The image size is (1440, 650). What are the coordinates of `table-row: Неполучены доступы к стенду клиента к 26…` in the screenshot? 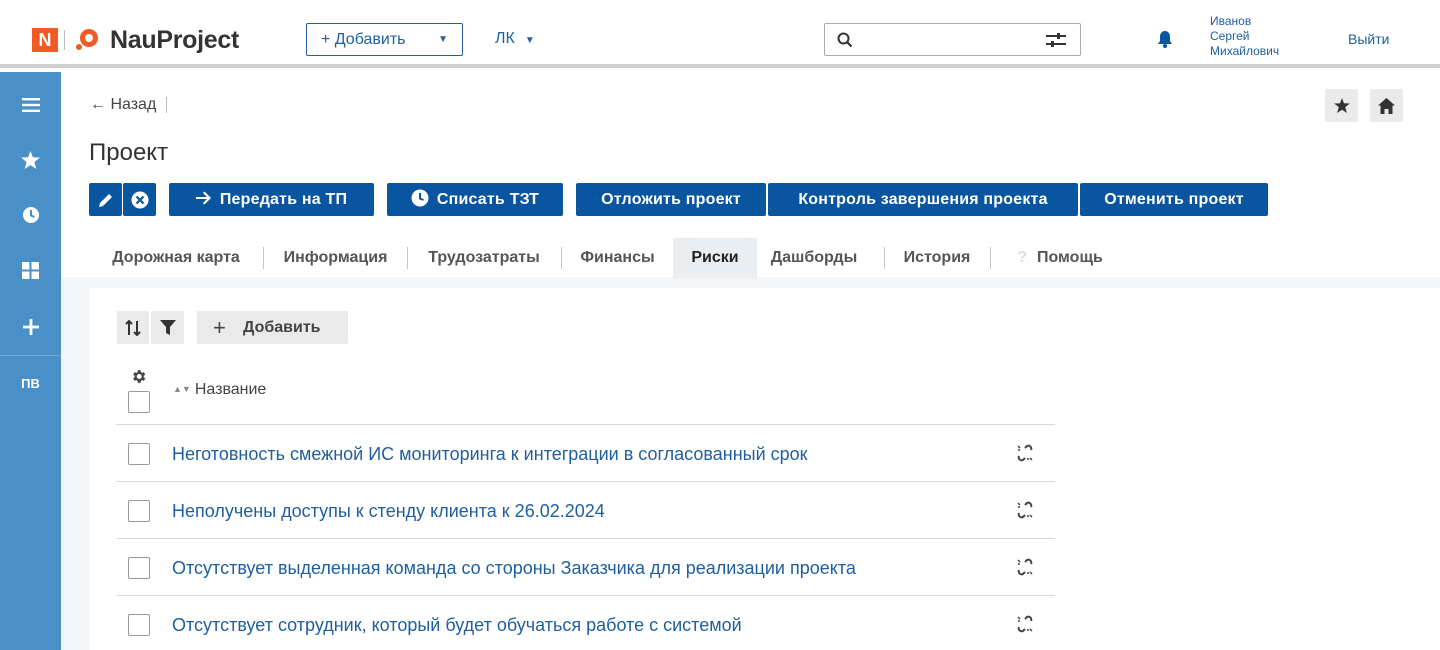 It's located at (585, 510).